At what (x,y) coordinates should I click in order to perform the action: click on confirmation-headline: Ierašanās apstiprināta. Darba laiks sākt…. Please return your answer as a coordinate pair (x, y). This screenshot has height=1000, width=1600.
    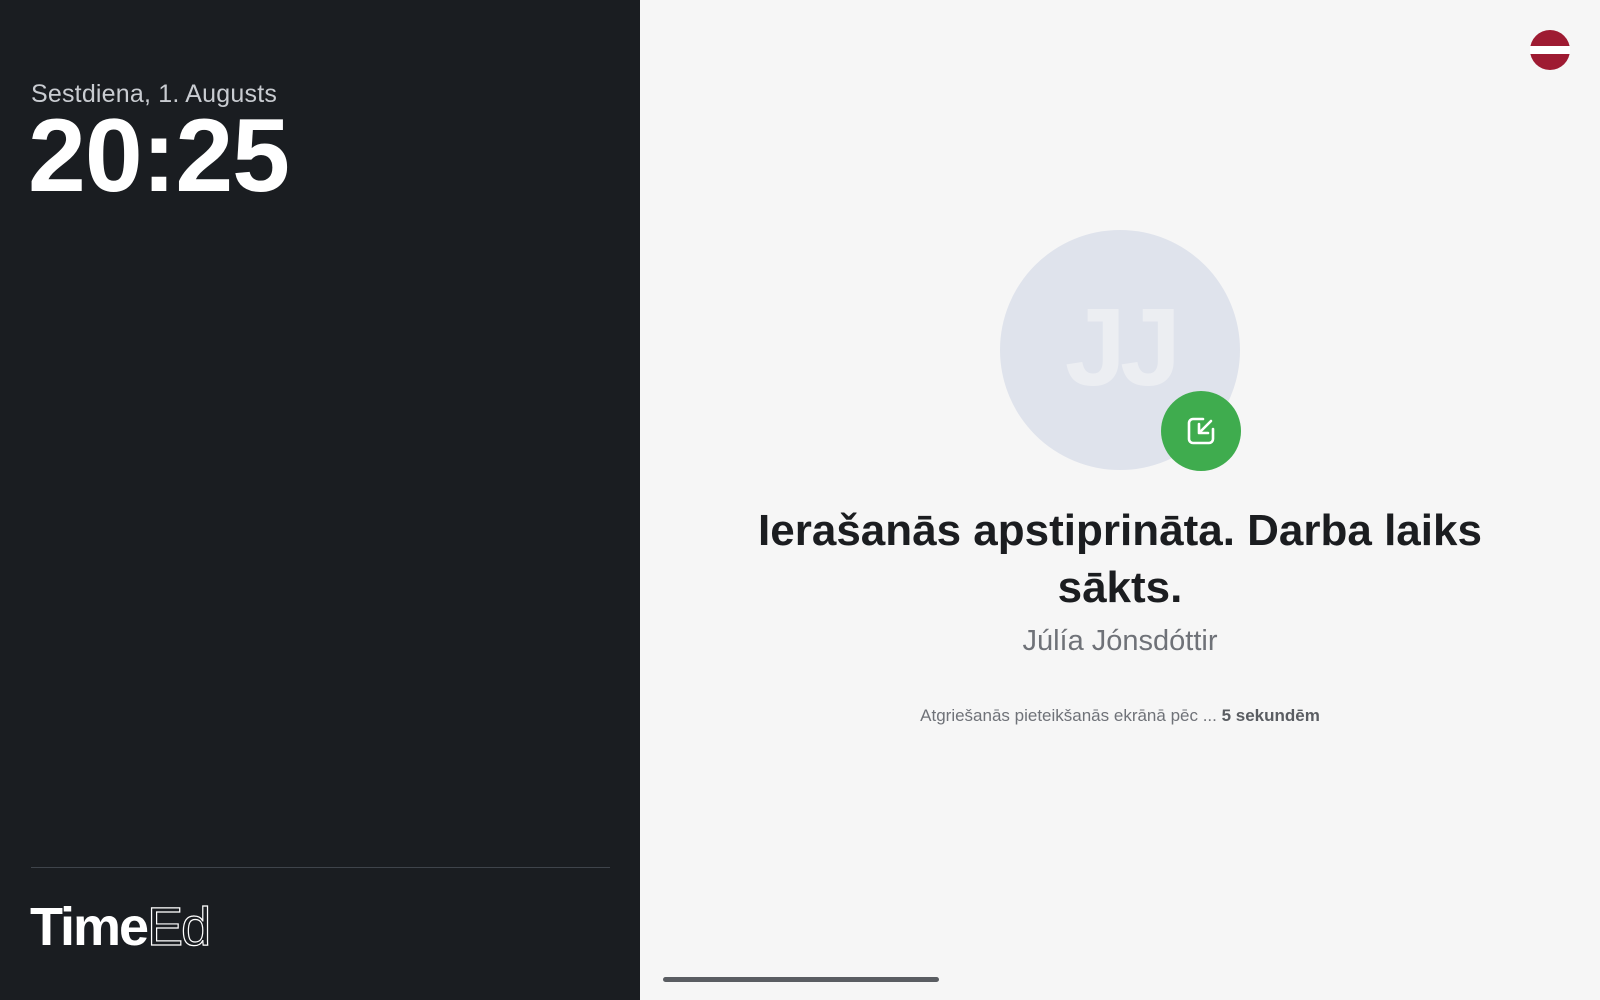
    Looking at the image, I should click on (1120, 559).